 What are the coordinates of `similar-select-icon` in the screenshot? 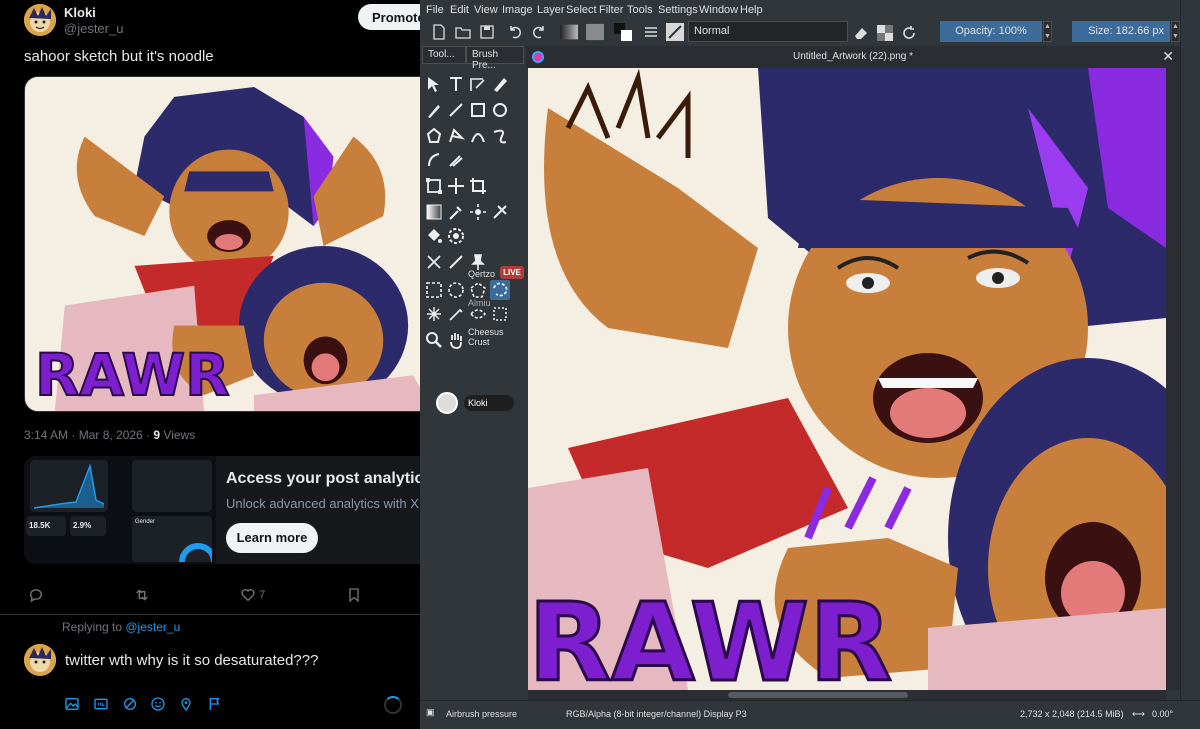 It's located at (456, 314).